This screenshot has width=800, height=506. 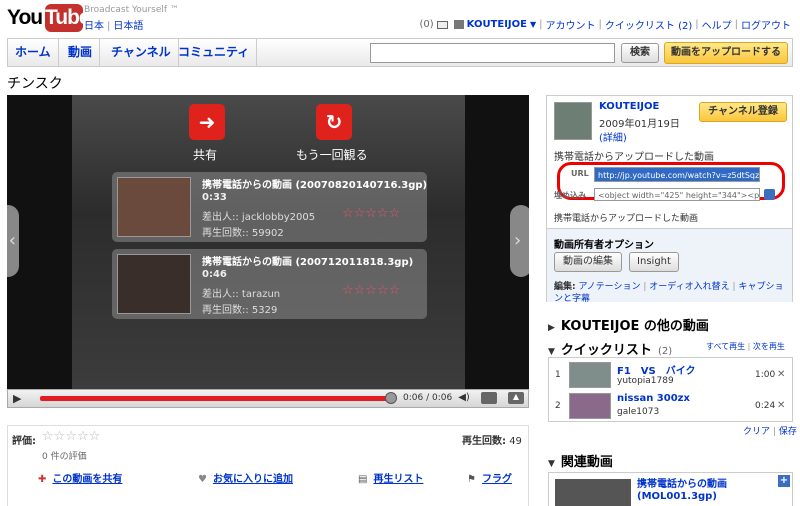 I want to click on item-number: 1, so click(x=558, y=375).